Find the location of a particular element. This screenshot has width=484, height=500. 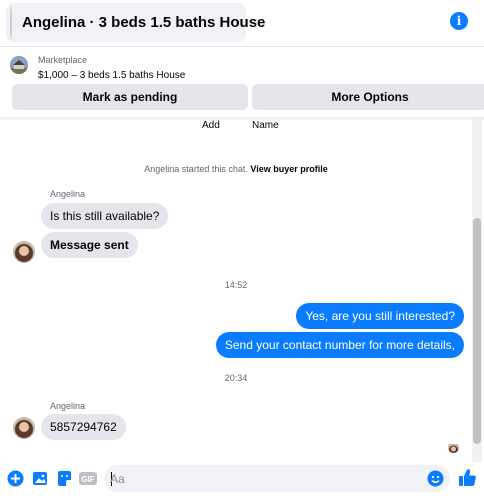

emoji-icon is located at coordinates (435, 478).